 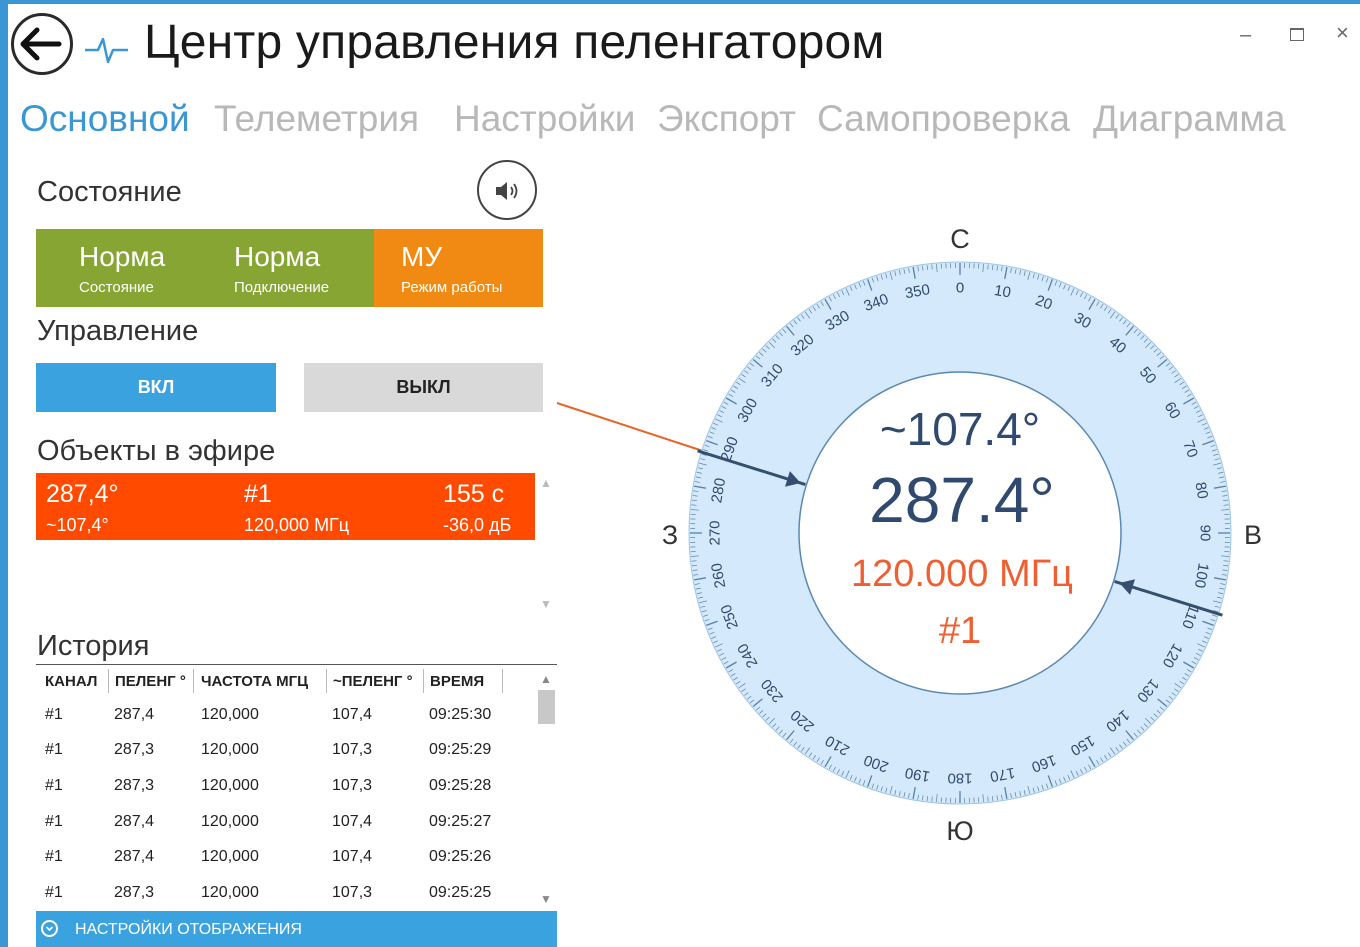 What do you see at coordinates (1002, 292) in the screenshot?
I see `compass-degree-label: 10` at bounding box center [1002, 292].